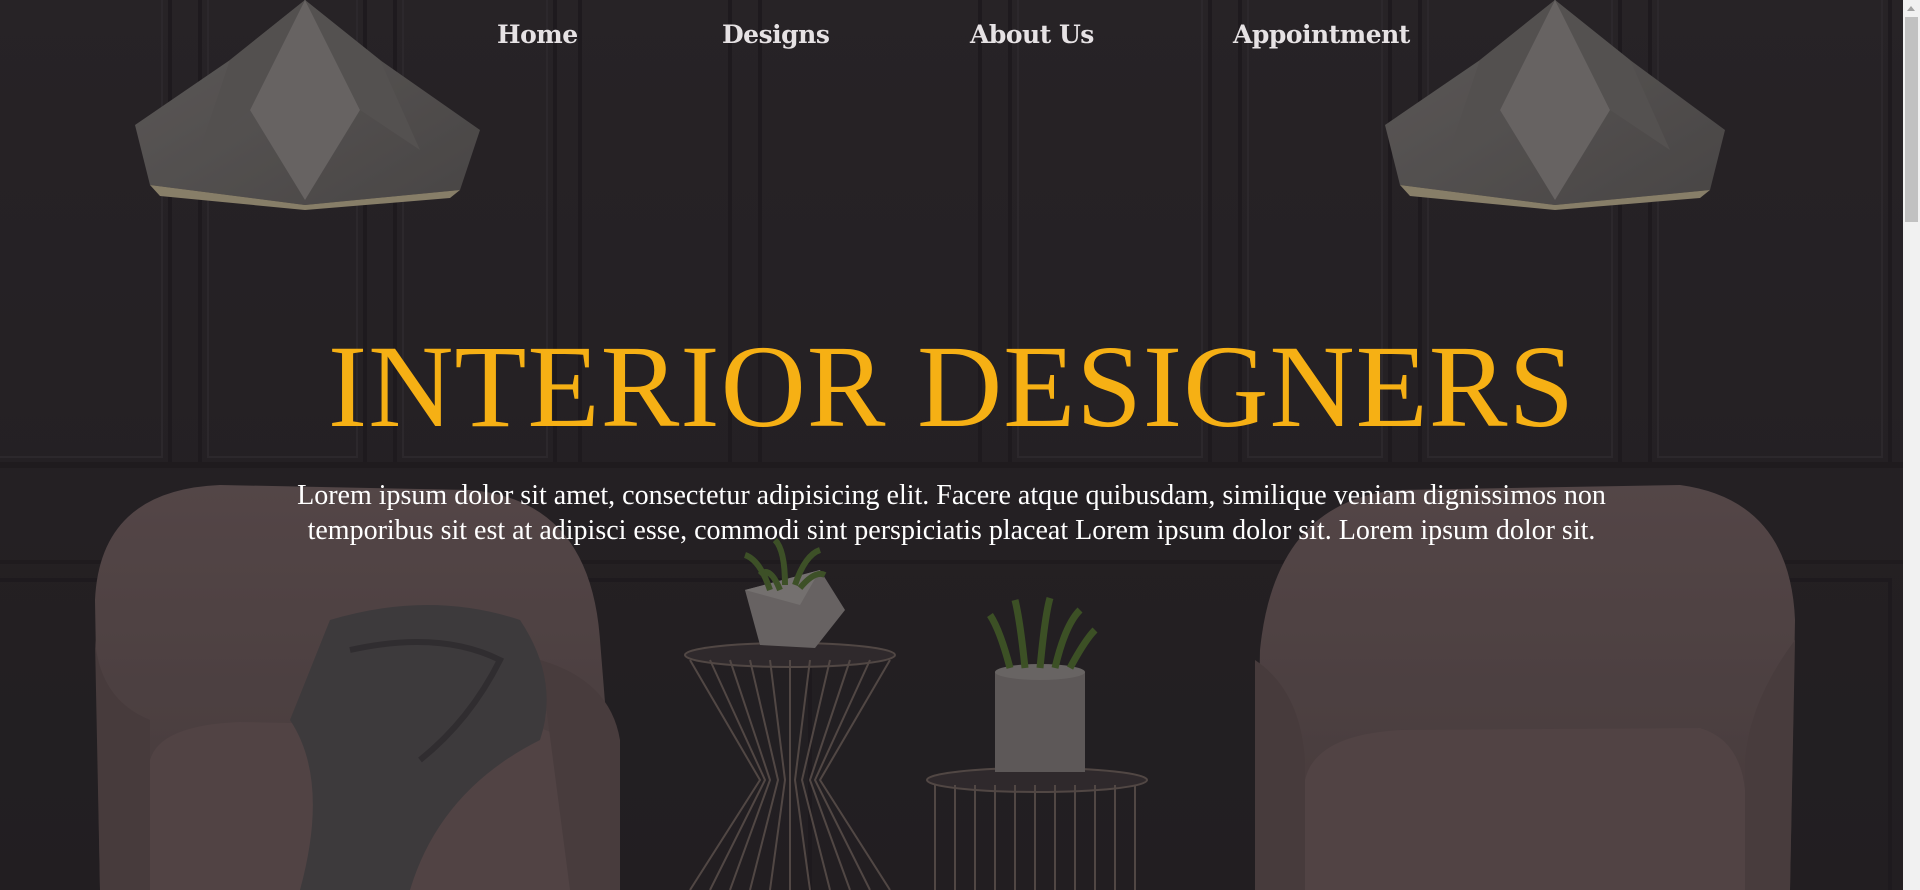  I want to click on nav-link-appointment: Appointment, so click(1321, 34).